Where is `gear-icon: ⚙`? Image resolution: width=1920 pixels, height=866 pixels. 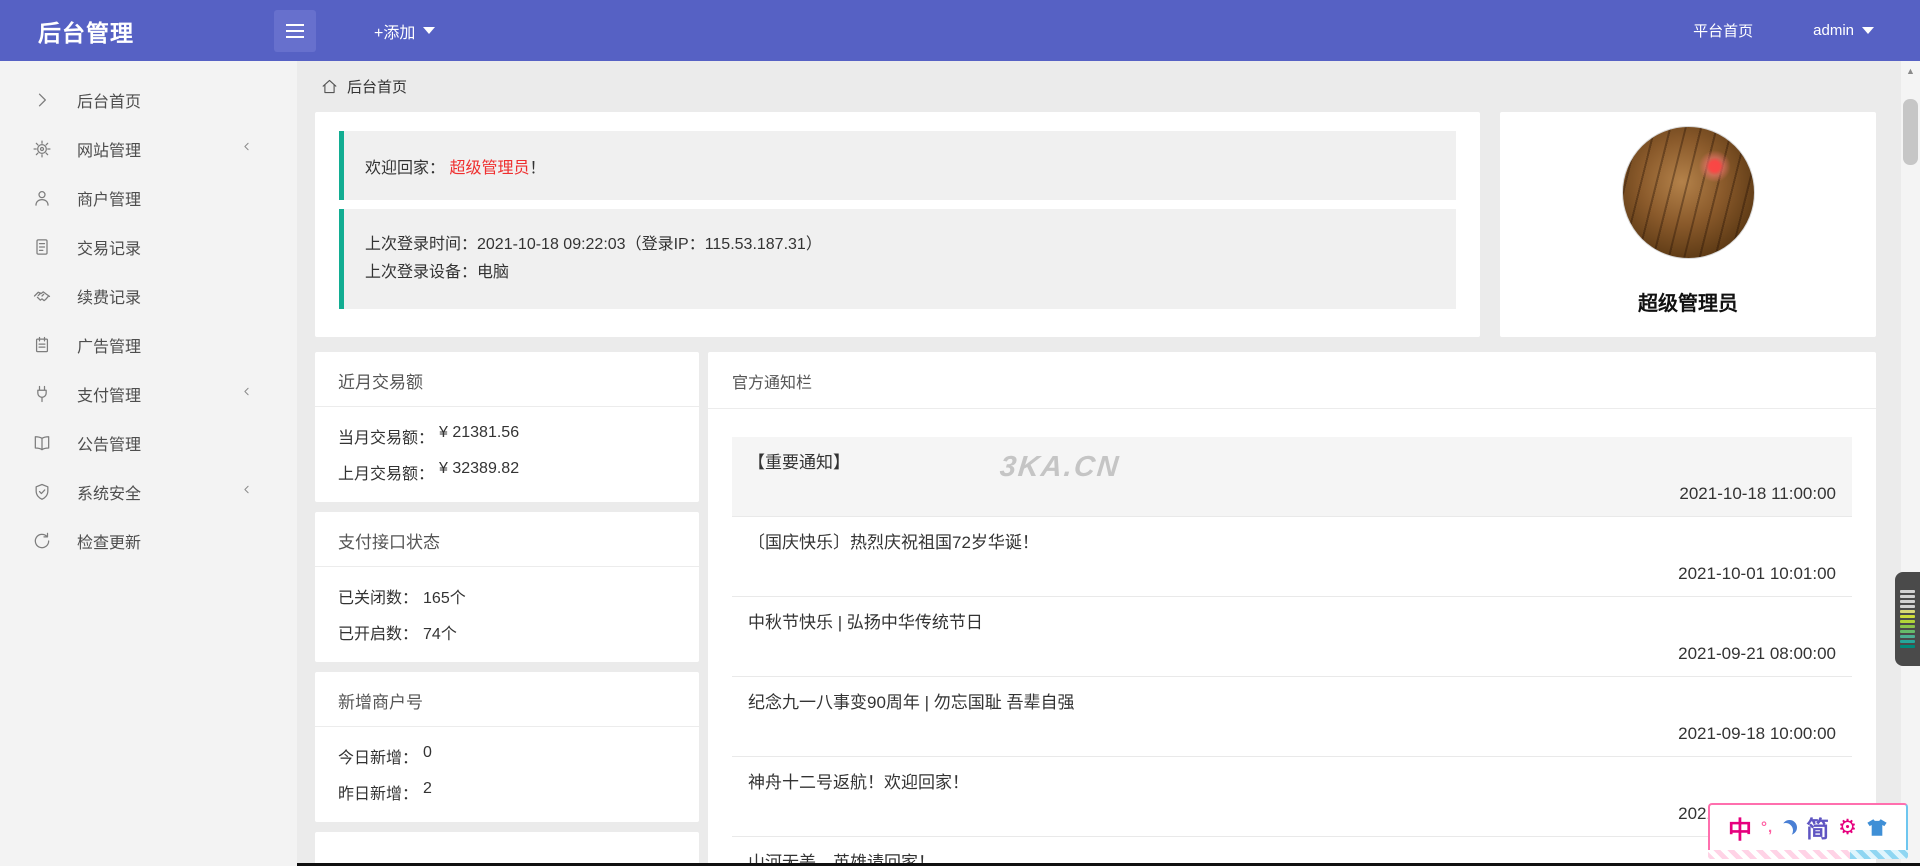
gear-icon: ⚙ is located at coordinates (1847, 827).